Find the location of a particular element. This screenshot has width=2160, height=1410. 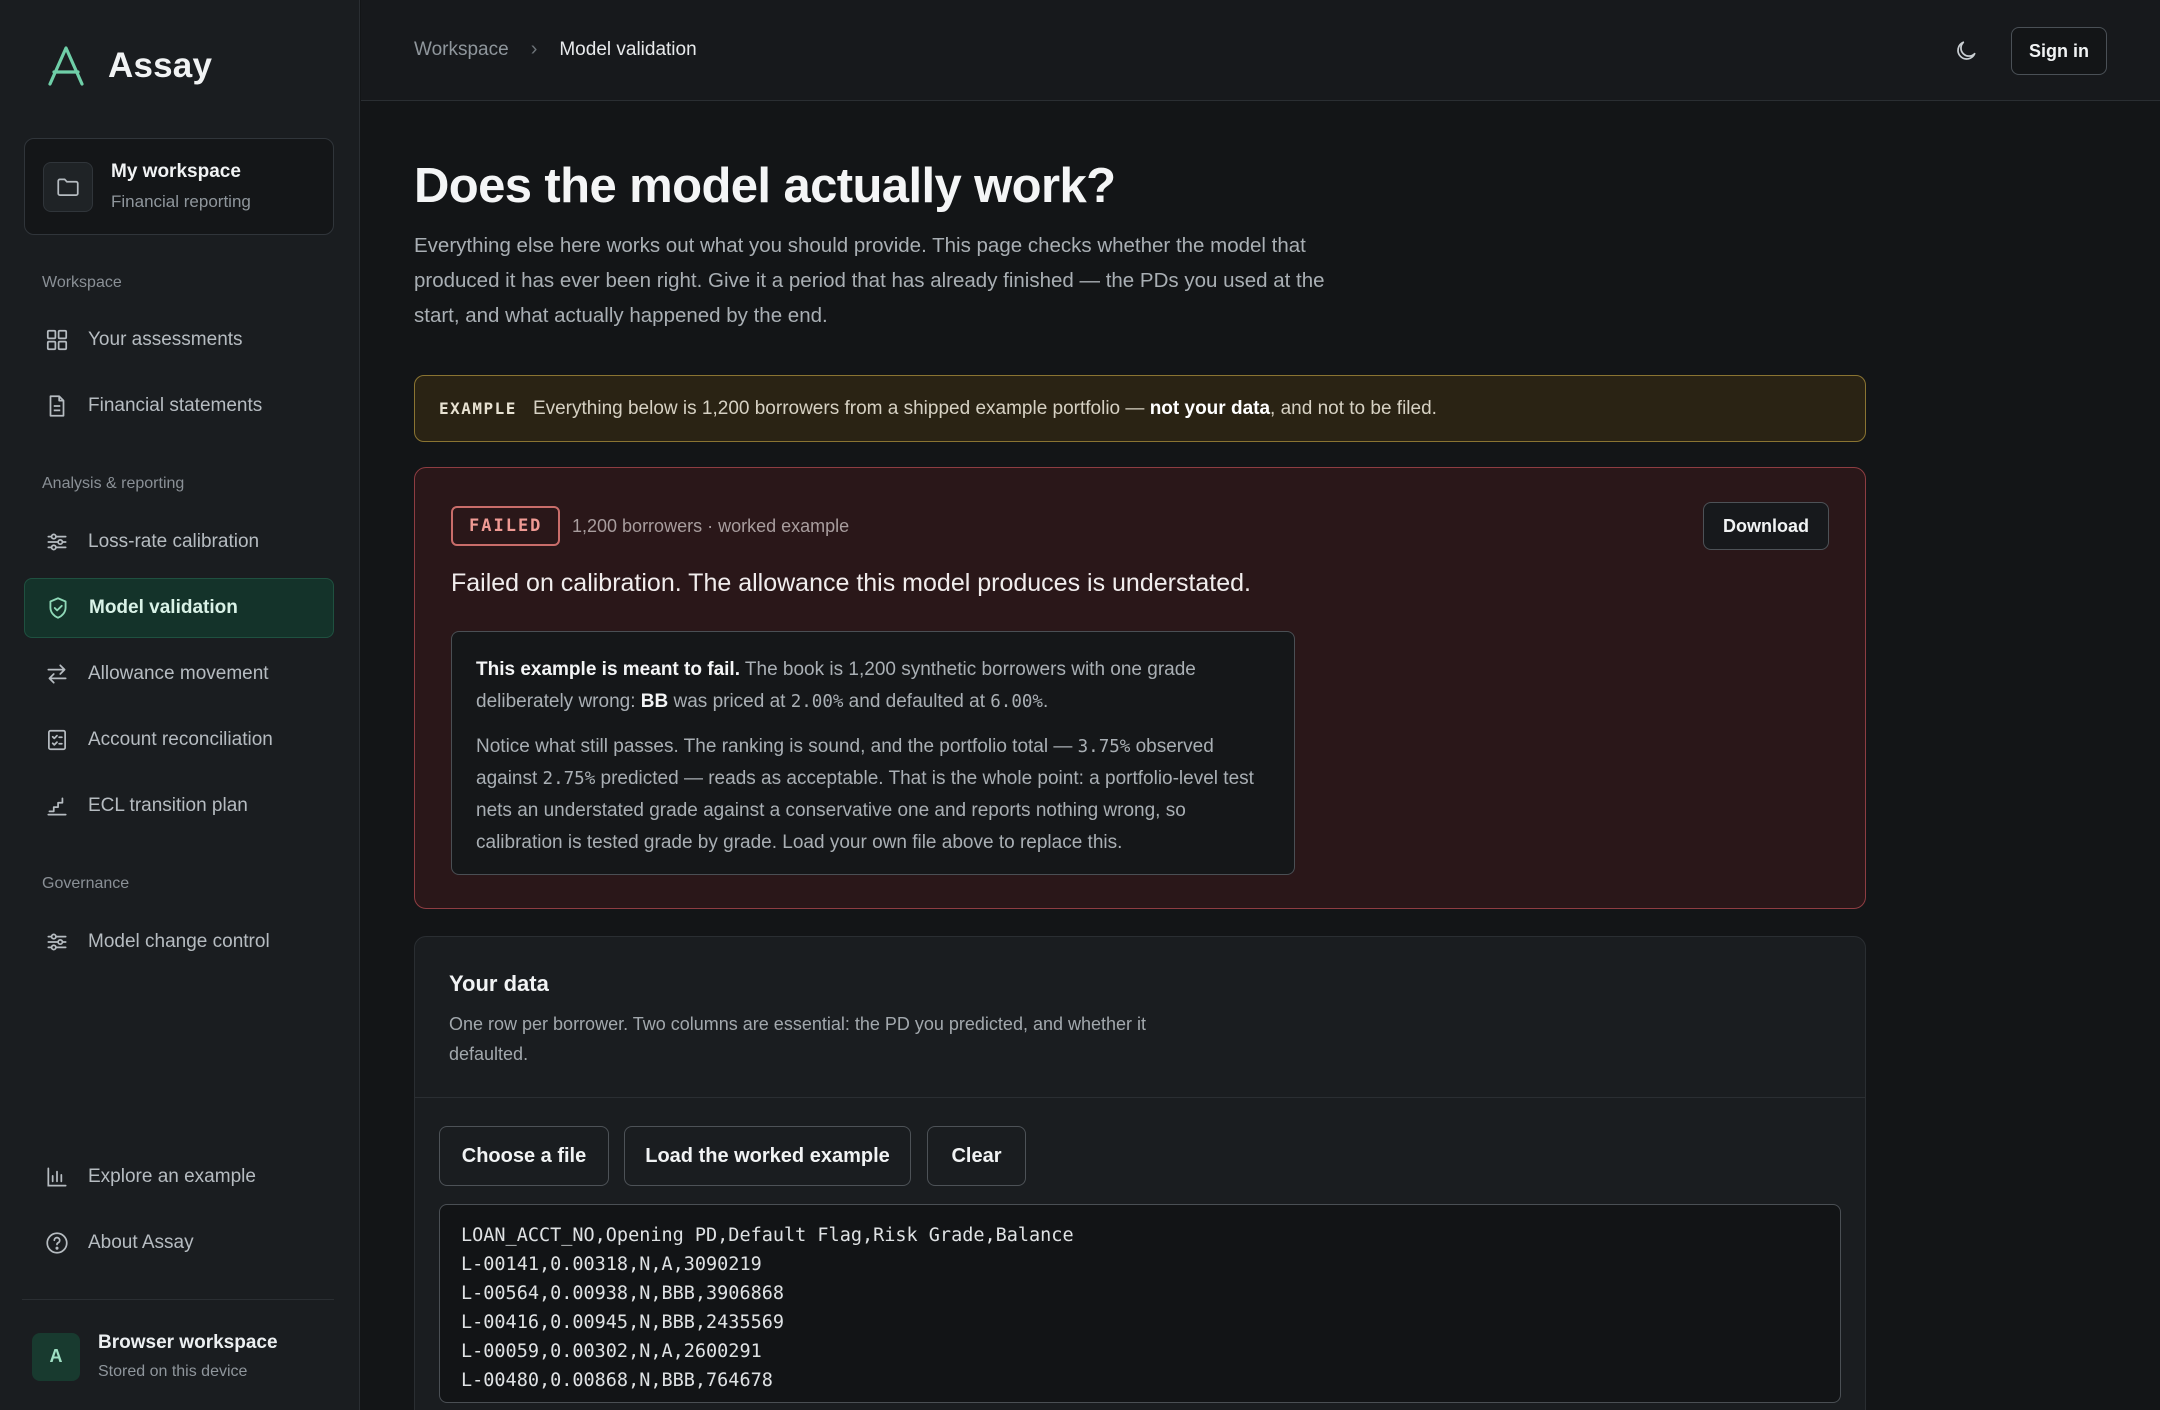

example-tag: EXAMPLE is located at coordinates (478, 408).